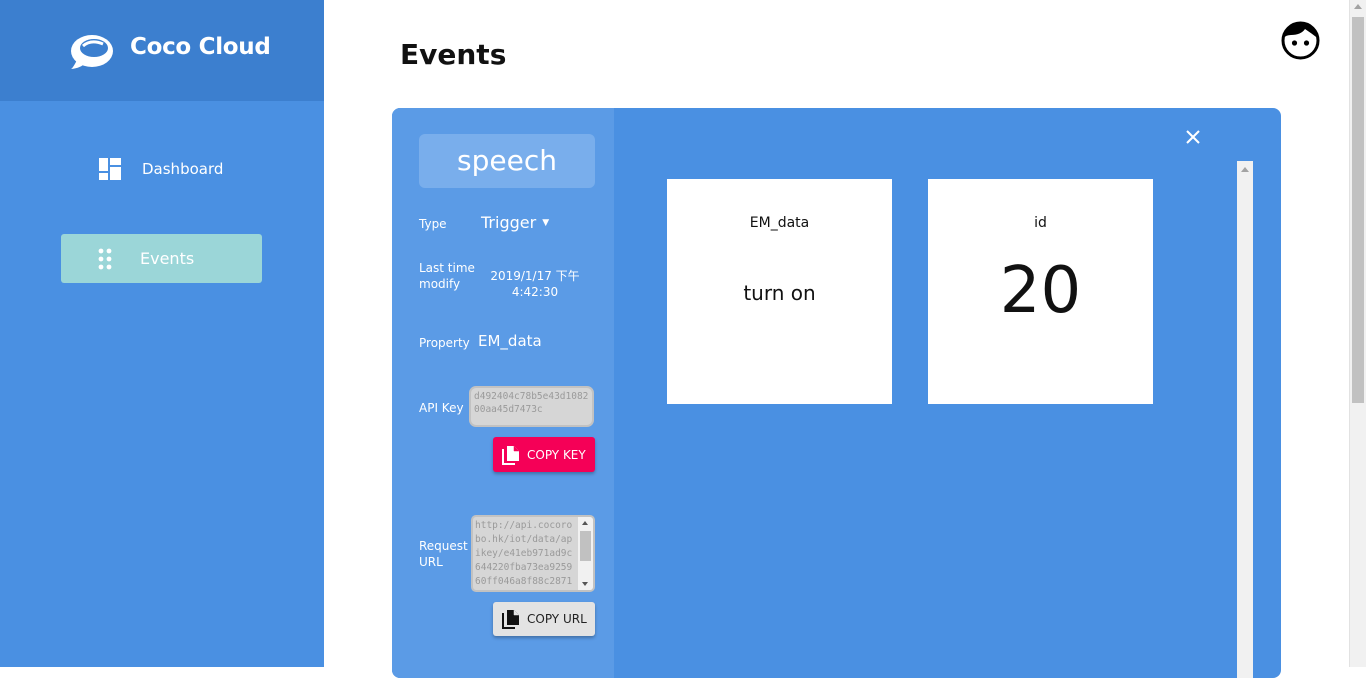 The height and width of the screenshot is (678, 1366). I want to click on grid-dots-icon, so click(105, 258).